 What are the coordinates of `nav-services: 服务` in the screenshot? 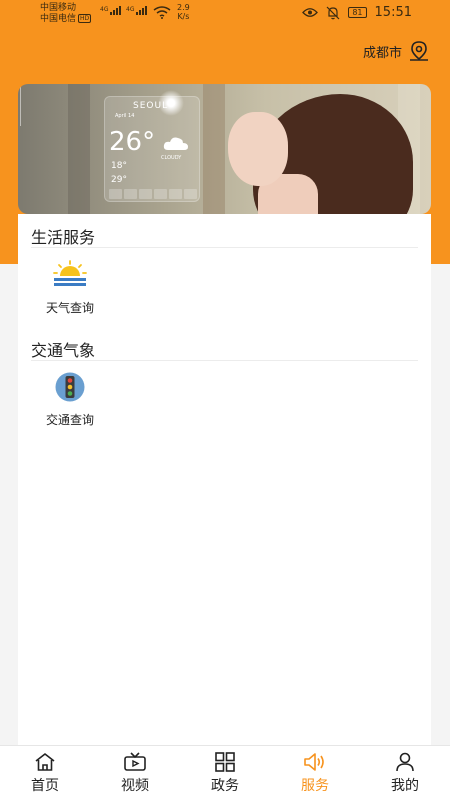 It's located at (315, 773).